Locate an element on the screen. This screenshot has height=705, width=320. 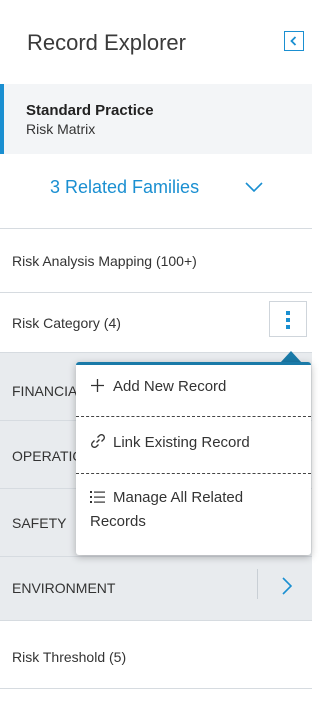
menu-item-label: Add New Record is located at coordinates (170, 386).